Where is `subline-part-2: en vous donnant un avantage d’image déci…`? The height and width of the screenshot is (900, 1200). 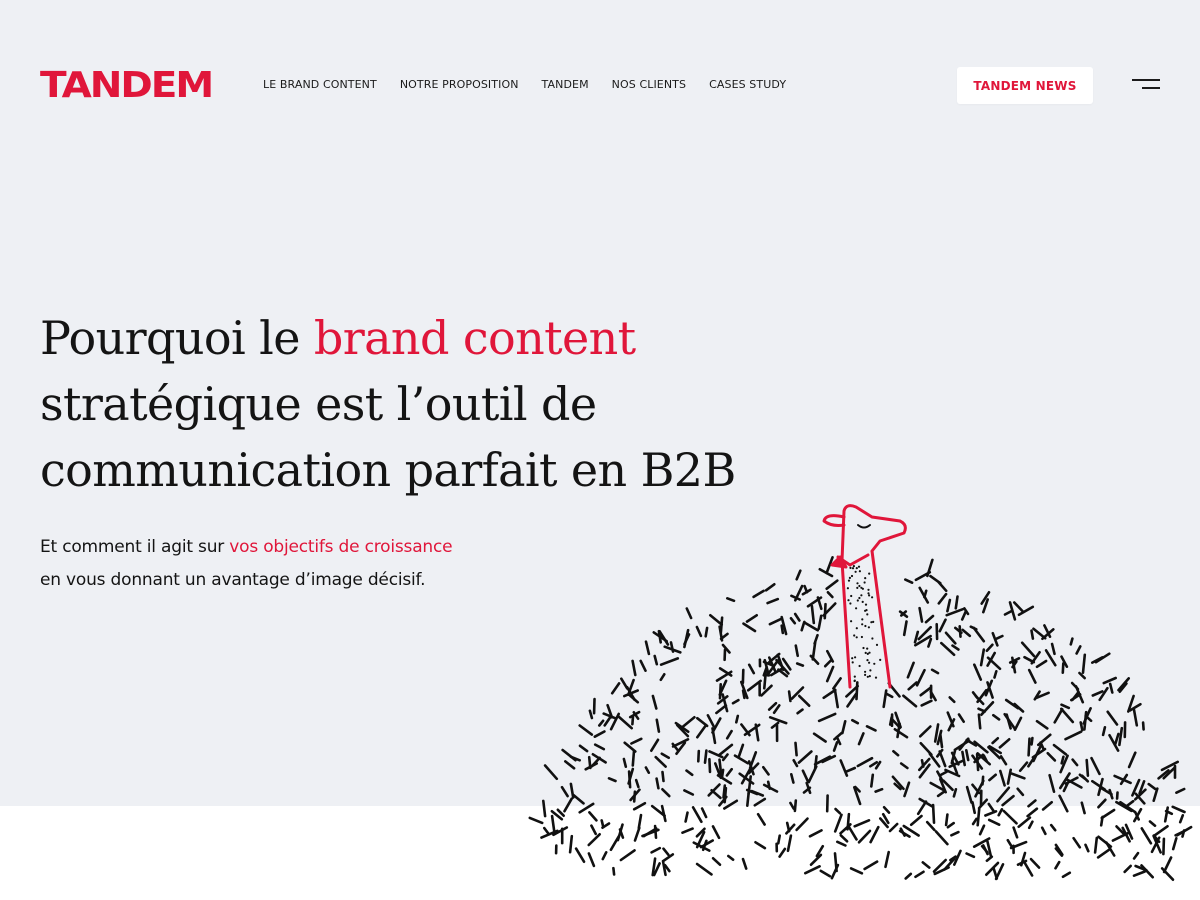 subline-part-2: en vous donnant un avantage d’image déci… is located at coordinates (233, 580).